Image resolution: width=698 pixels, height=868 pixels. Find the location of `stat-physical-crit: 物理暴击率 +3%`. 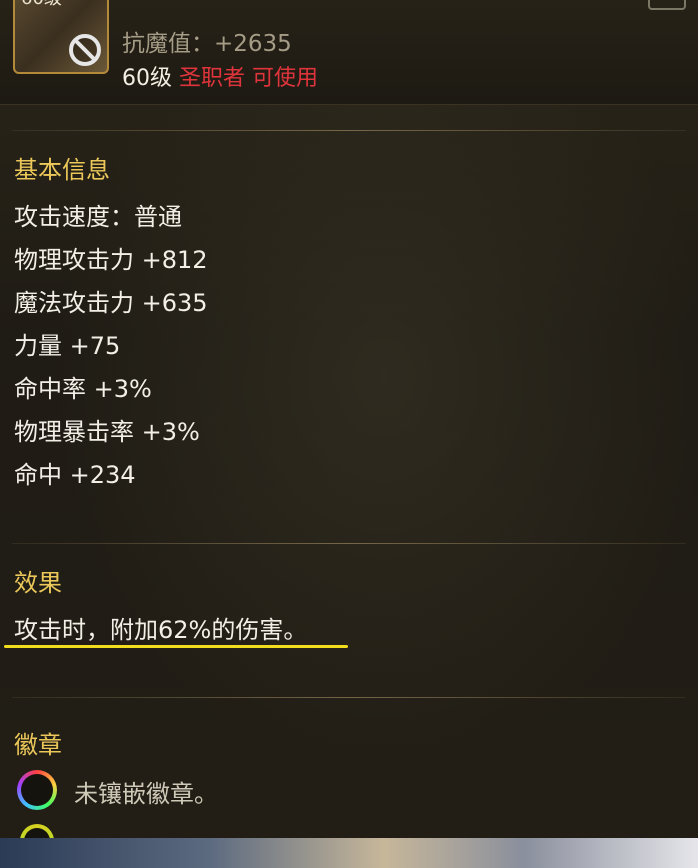

stat-physical-crit: 物理暴击率 +3% is located at coordinates (107, 432).